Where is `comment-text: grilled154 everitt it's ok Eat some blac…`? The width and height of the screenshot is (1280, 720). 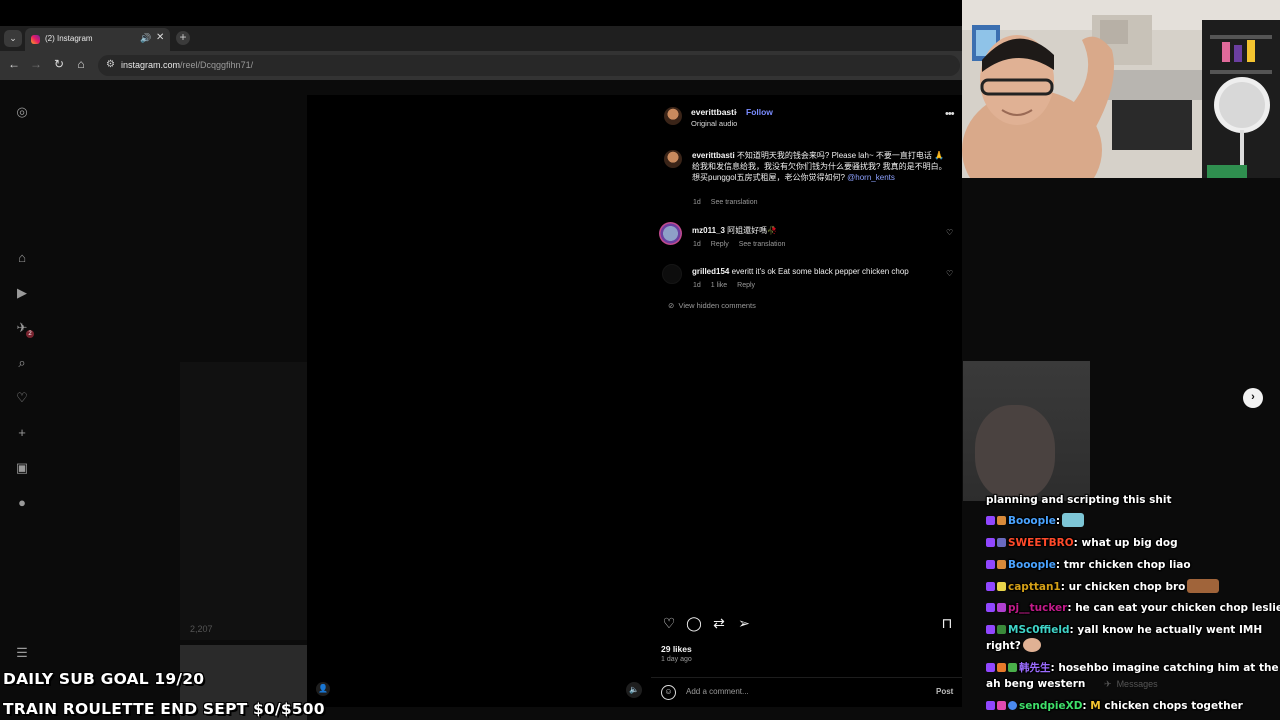 comment-text: grilled154 everitt it's ok Eat some blac… is located at coordinates (800, 271).